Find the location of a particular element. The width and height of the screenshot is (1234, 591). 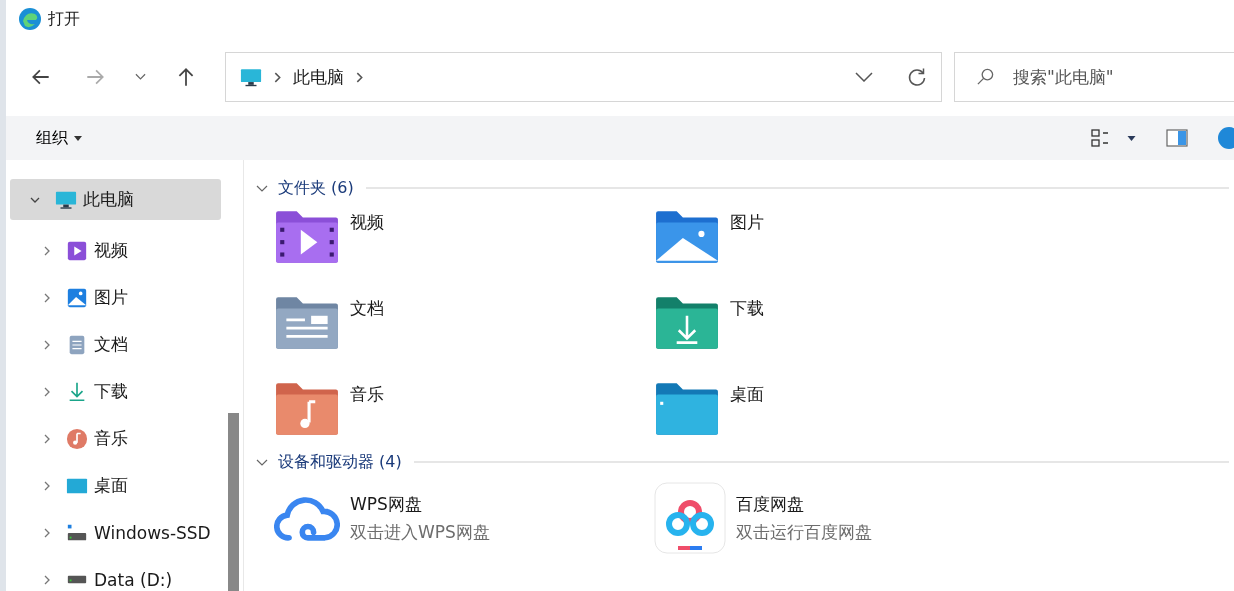

address-bar: 此电脑 is located at coordinates (583, 77).